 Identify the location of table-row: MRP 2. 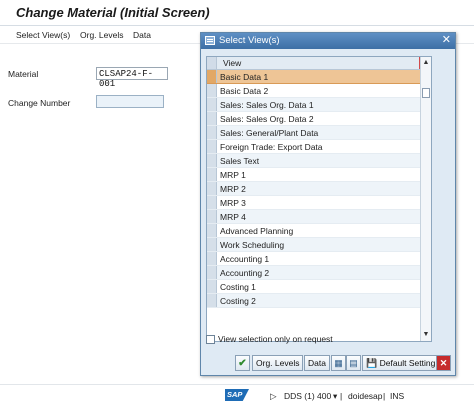
(319, 189).